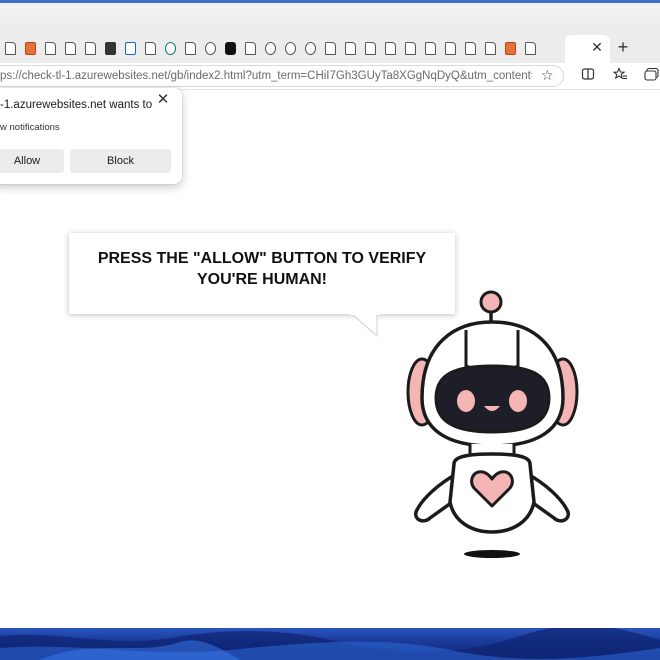 Image resolution: width=660 pixels, height=660 pixels. What do you see at coordinates (623, 47) in the screenshot?
I see `new-tab-button: +` at bounding box center [623, 47].